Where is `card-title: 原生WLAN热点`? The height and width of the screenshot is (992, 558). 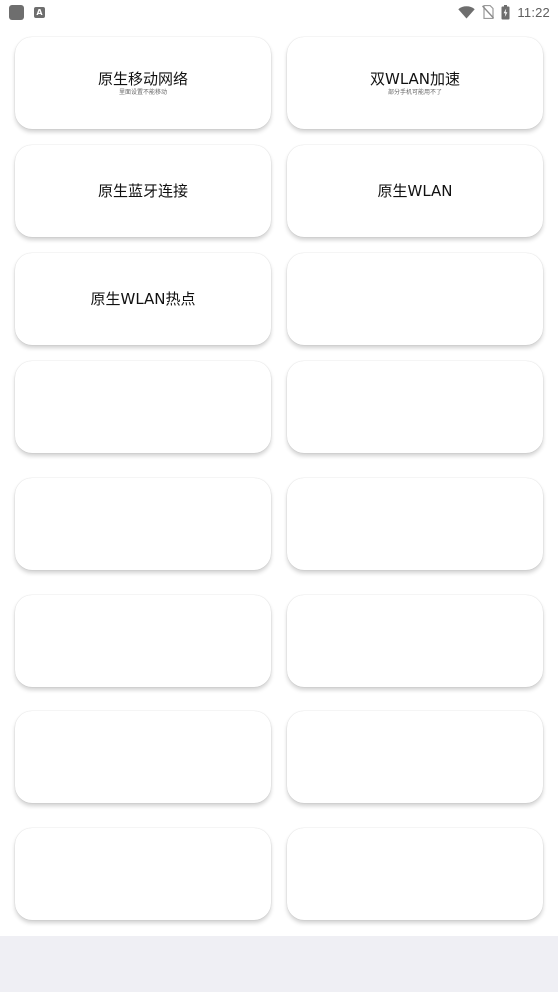 card-title: 原生WLAN热点 is located at coordinates (143, 299).